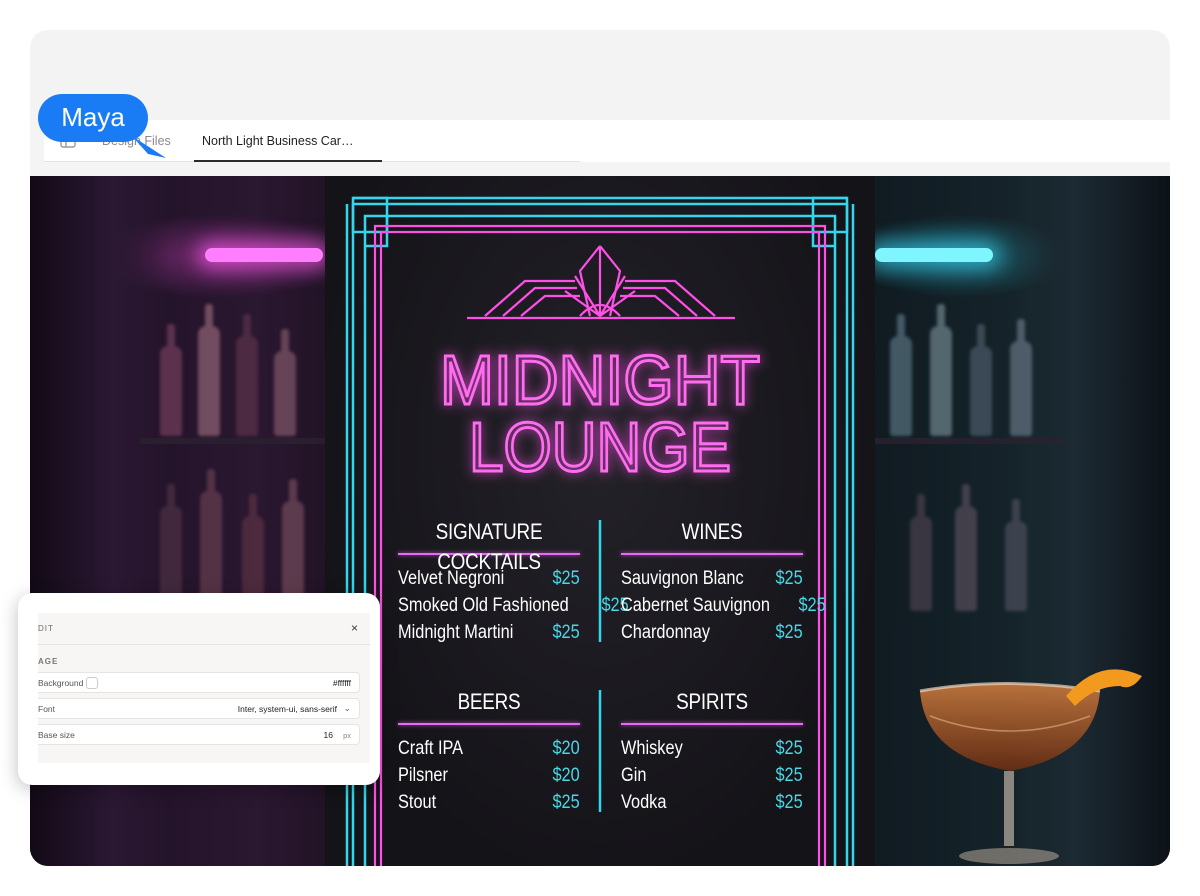 The height and width of the screenshot is (896, 1200). Describe the element at coordinates (712, 632) in the screenshot. I see `menu-item: Chardonnay $25` at that location.